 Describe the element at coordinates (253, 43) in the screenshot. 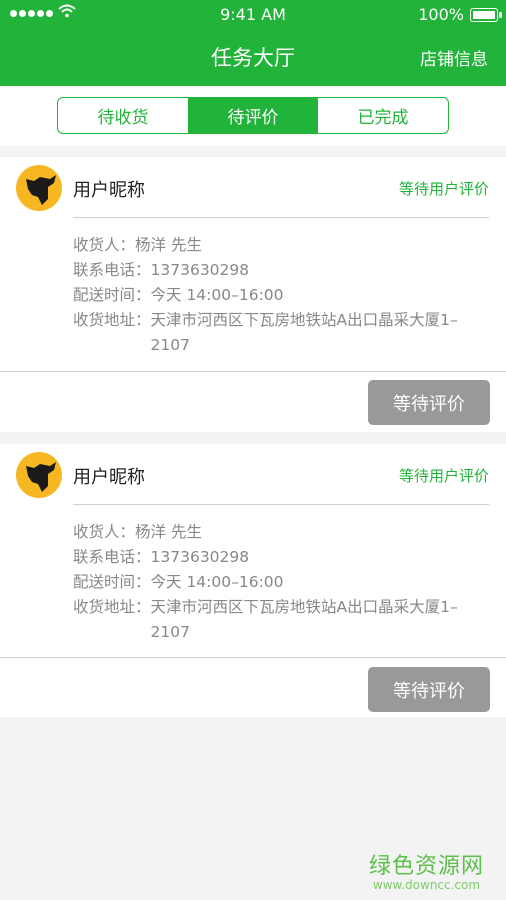

I see `top-bar: 9:41 AM 100% 任务大厅 店铺信息` at that location.